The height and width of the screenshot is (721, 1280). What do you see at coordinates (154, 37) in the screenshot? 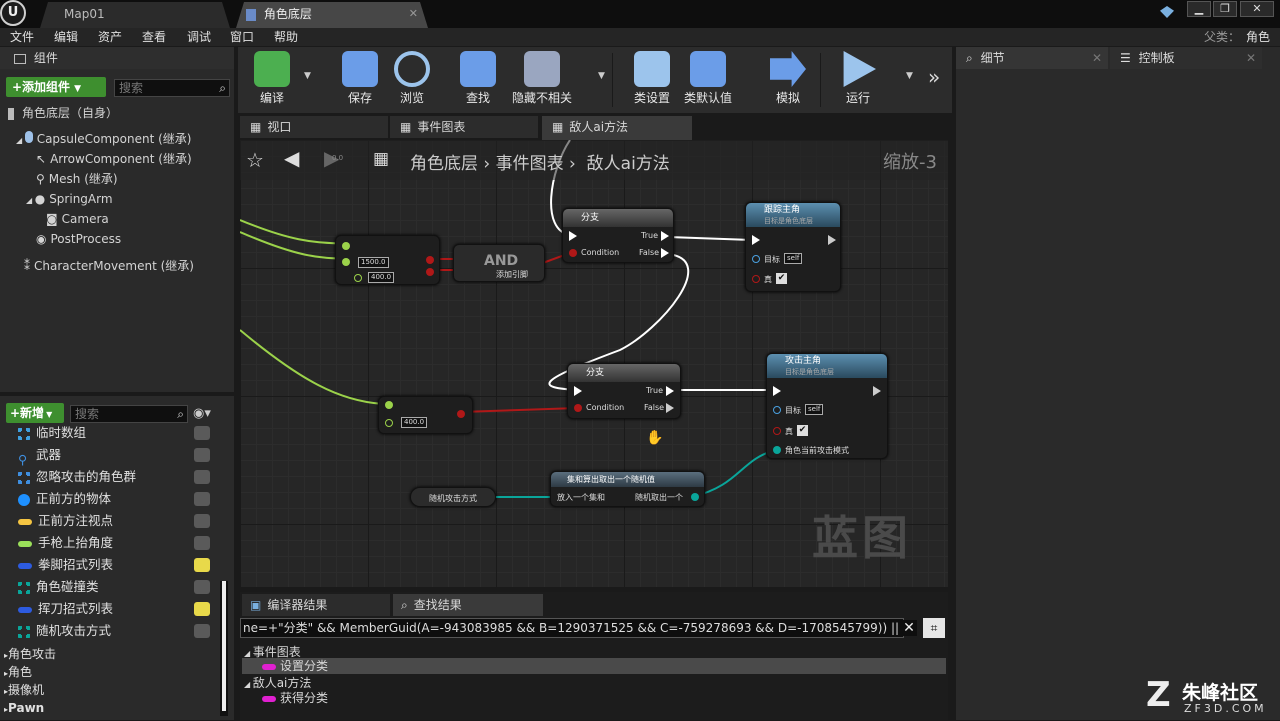
I see `menu-view: 查看` at bounding box center [154, 37].